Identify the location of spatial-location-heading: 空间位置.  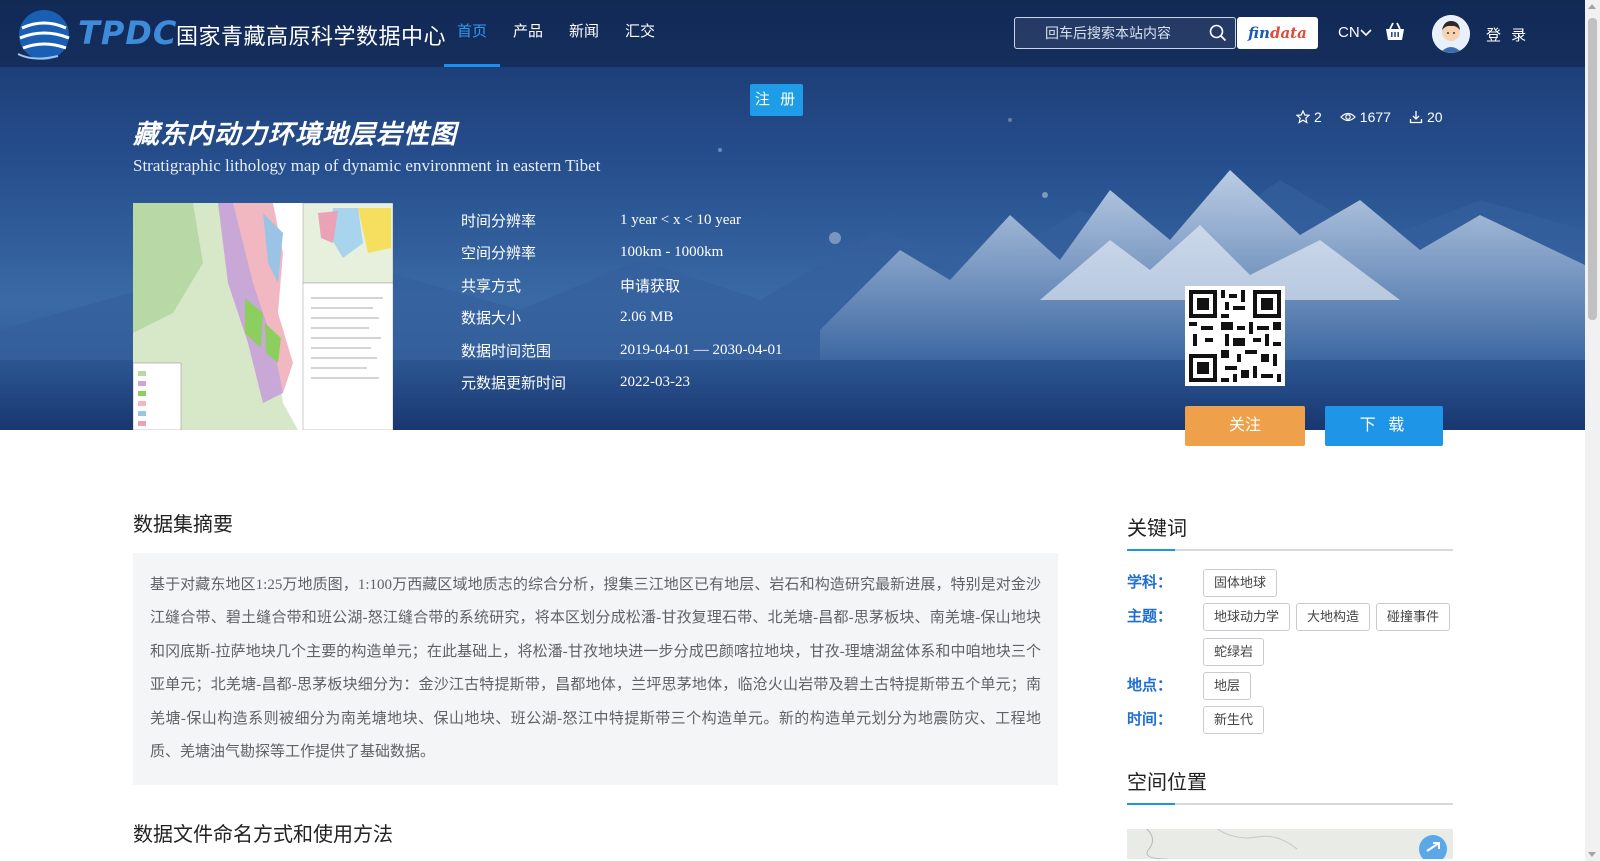
(1290, 785).